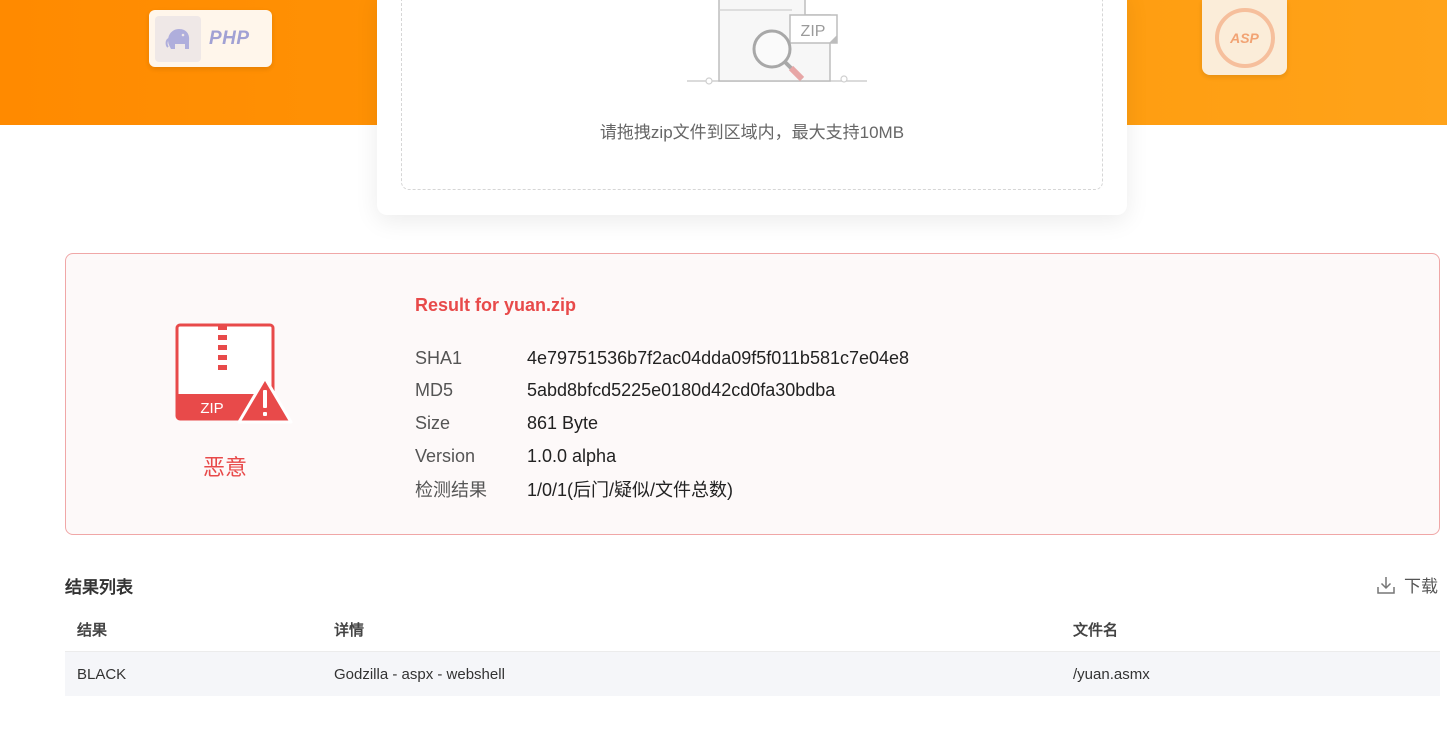 This screenshot has height=729, width=1447. Describe the element at coordinates (630, 489) in the screenshot. I see `info-value: 1/0/1(后门/疑似/文件总数)` at that location.